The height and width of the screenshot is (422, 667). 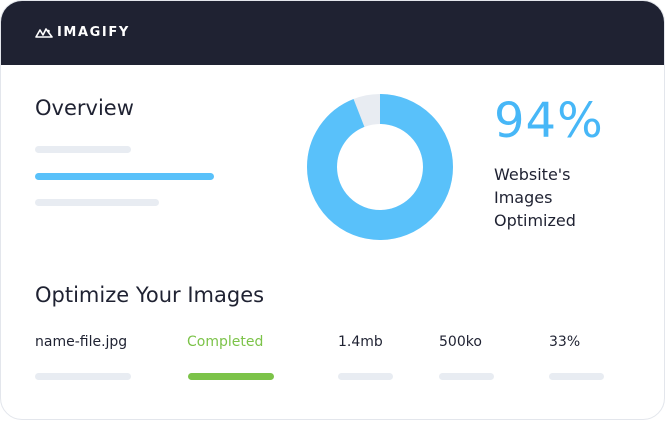 I want to click on overview-title: Overview, so click(x=84, y=108).